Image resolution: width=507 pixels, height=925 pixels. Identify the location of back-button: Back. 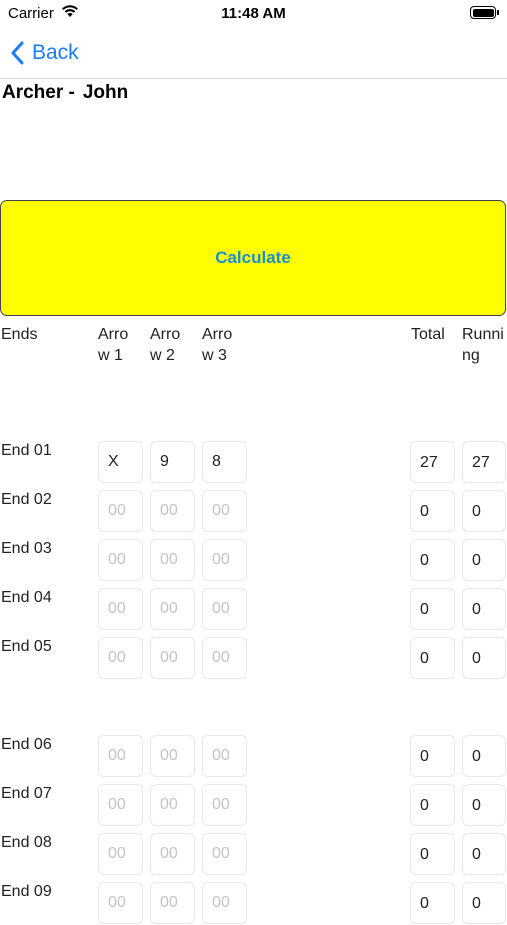
(44, 53).